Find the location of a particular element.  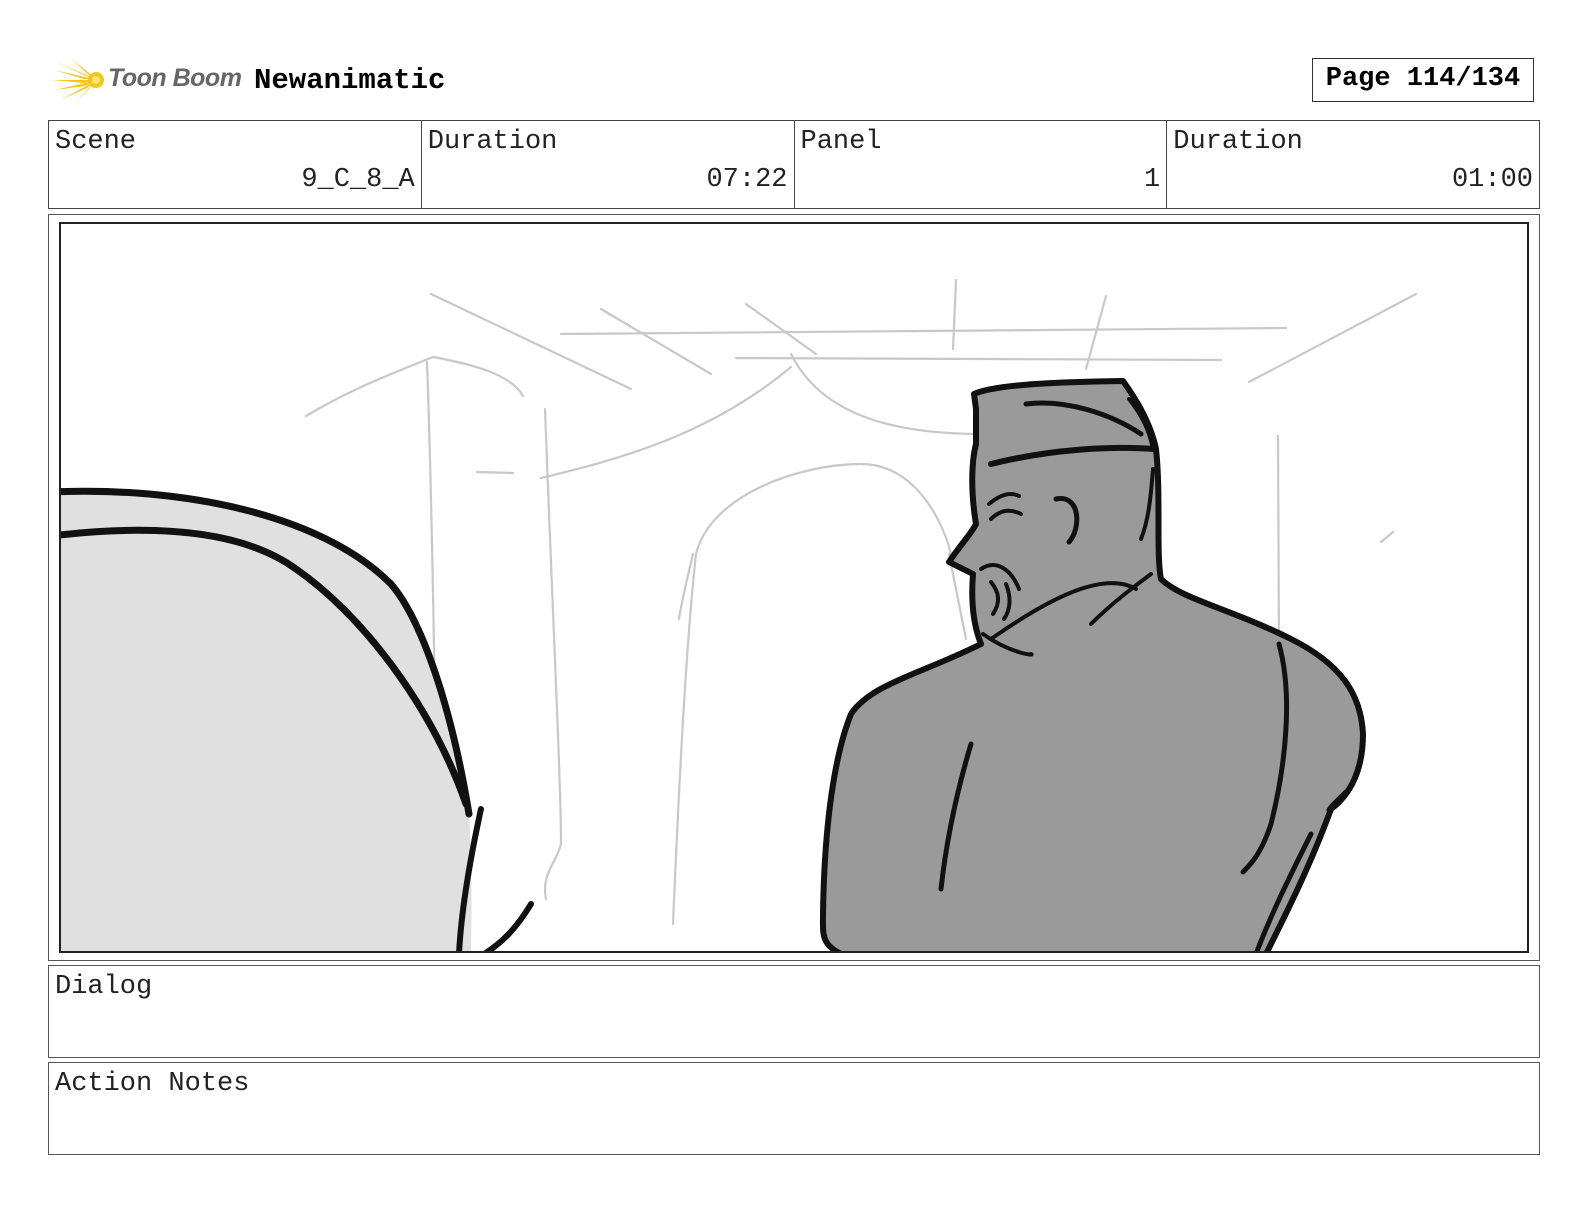

action-notes-box: Action Notes is located at coordinates (794, 1108).